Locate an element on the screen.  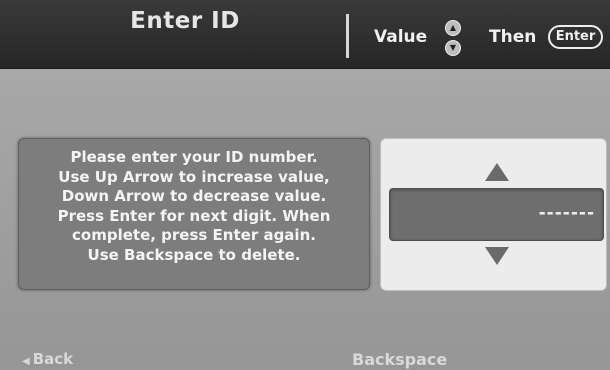
down-arrow-icon: ▼ is located at coordinates (453, 48).